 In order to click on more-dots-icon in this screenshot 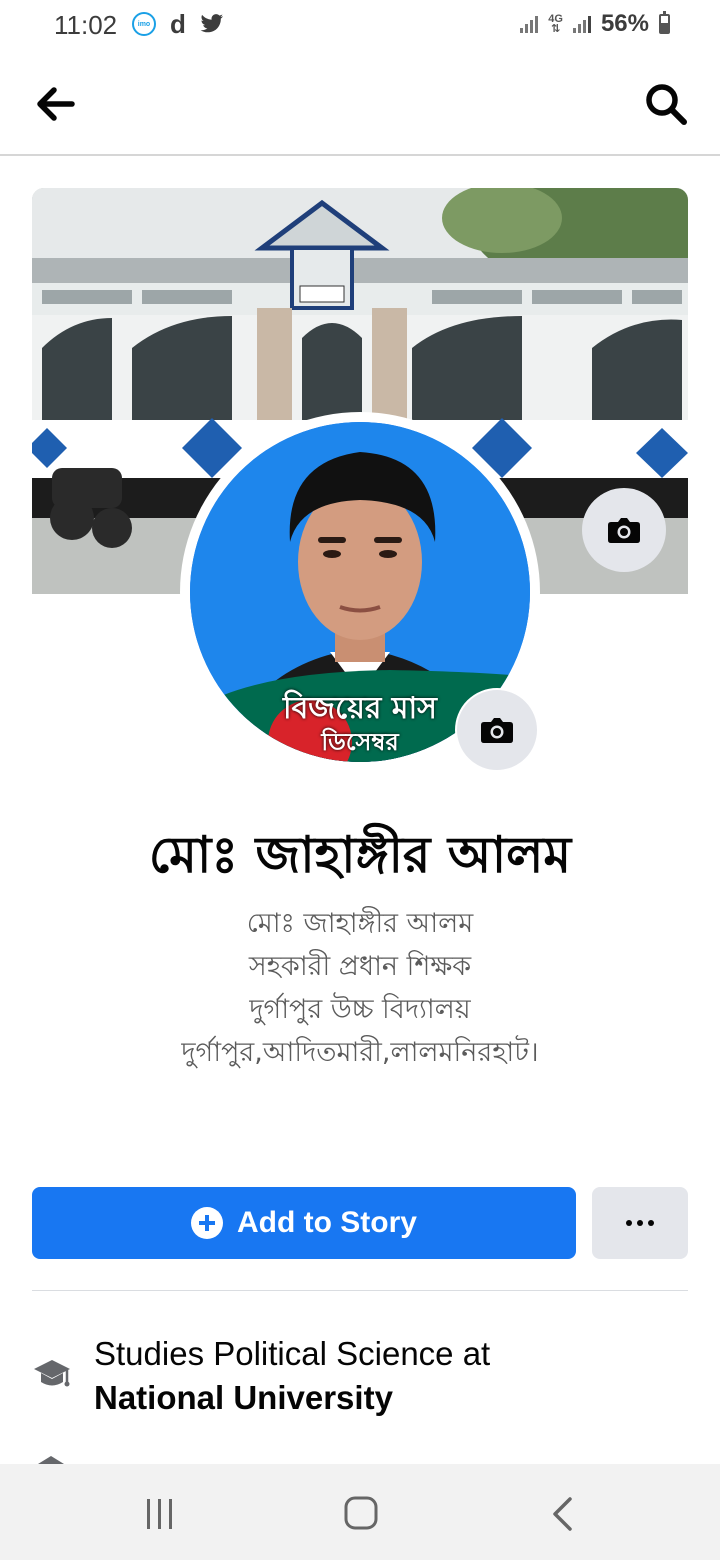, I will do `click(629, 1223)`.